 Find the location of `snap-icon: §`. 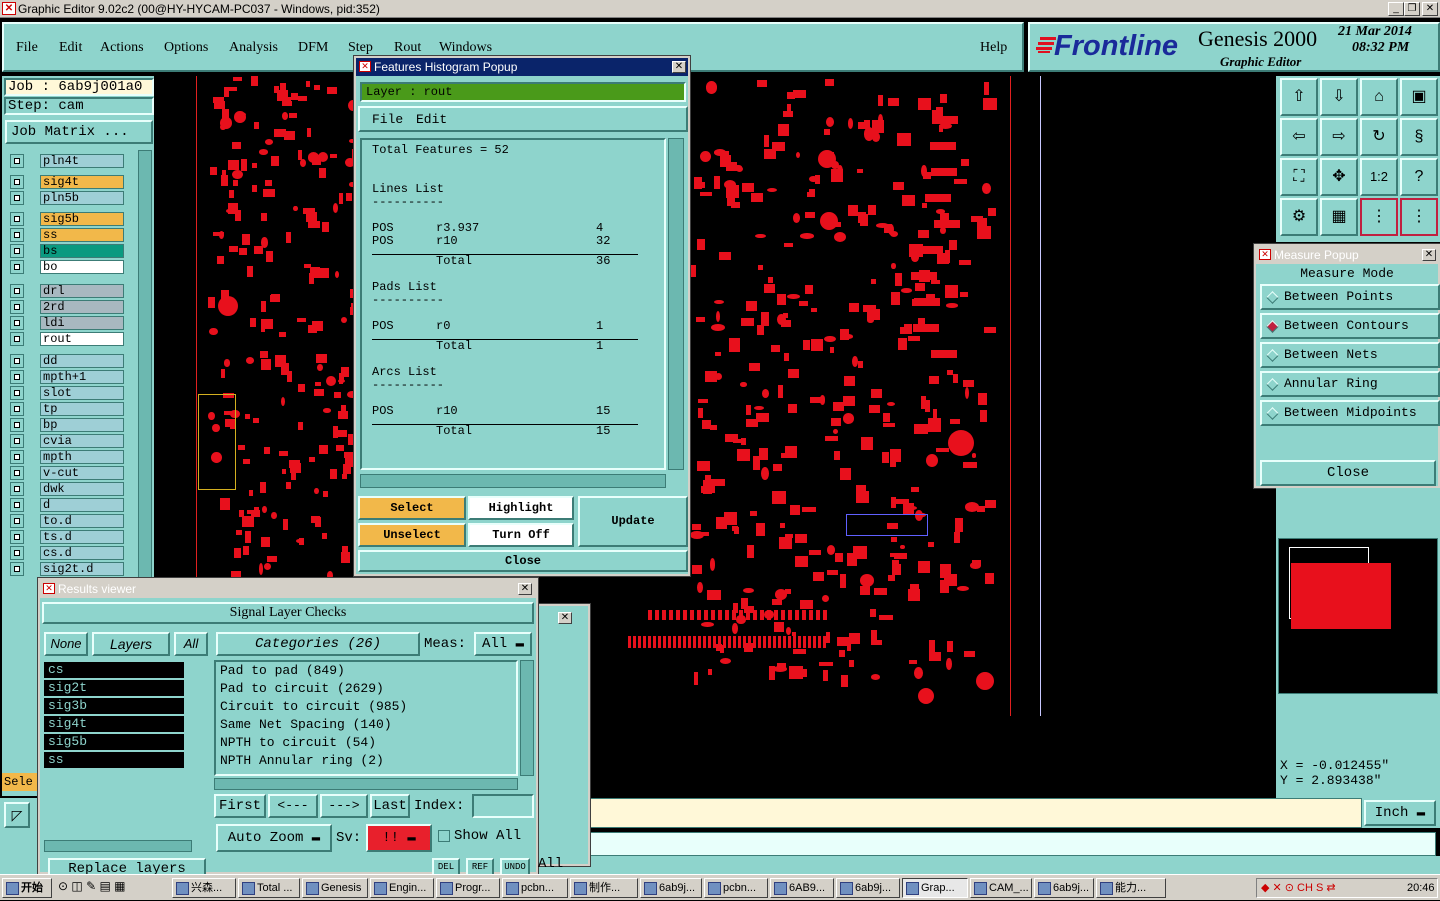

snap-icon: § is located at coordinates (1419, 137).